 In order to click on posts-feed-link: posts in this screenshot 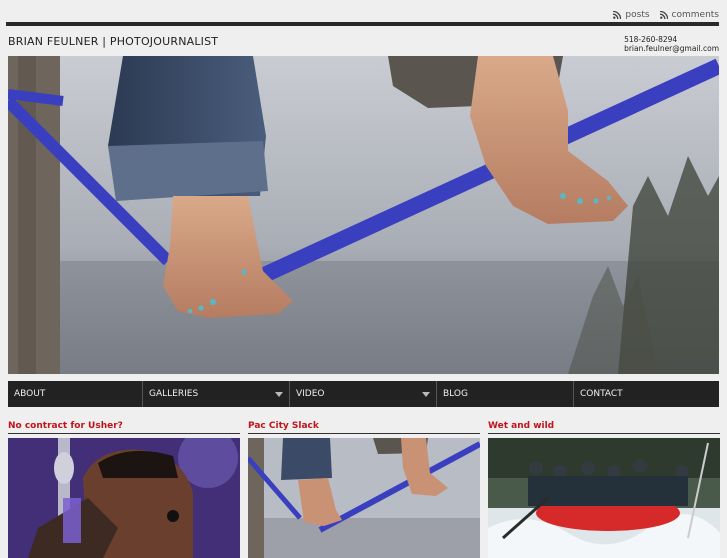, I will do `click(631, 15)`.